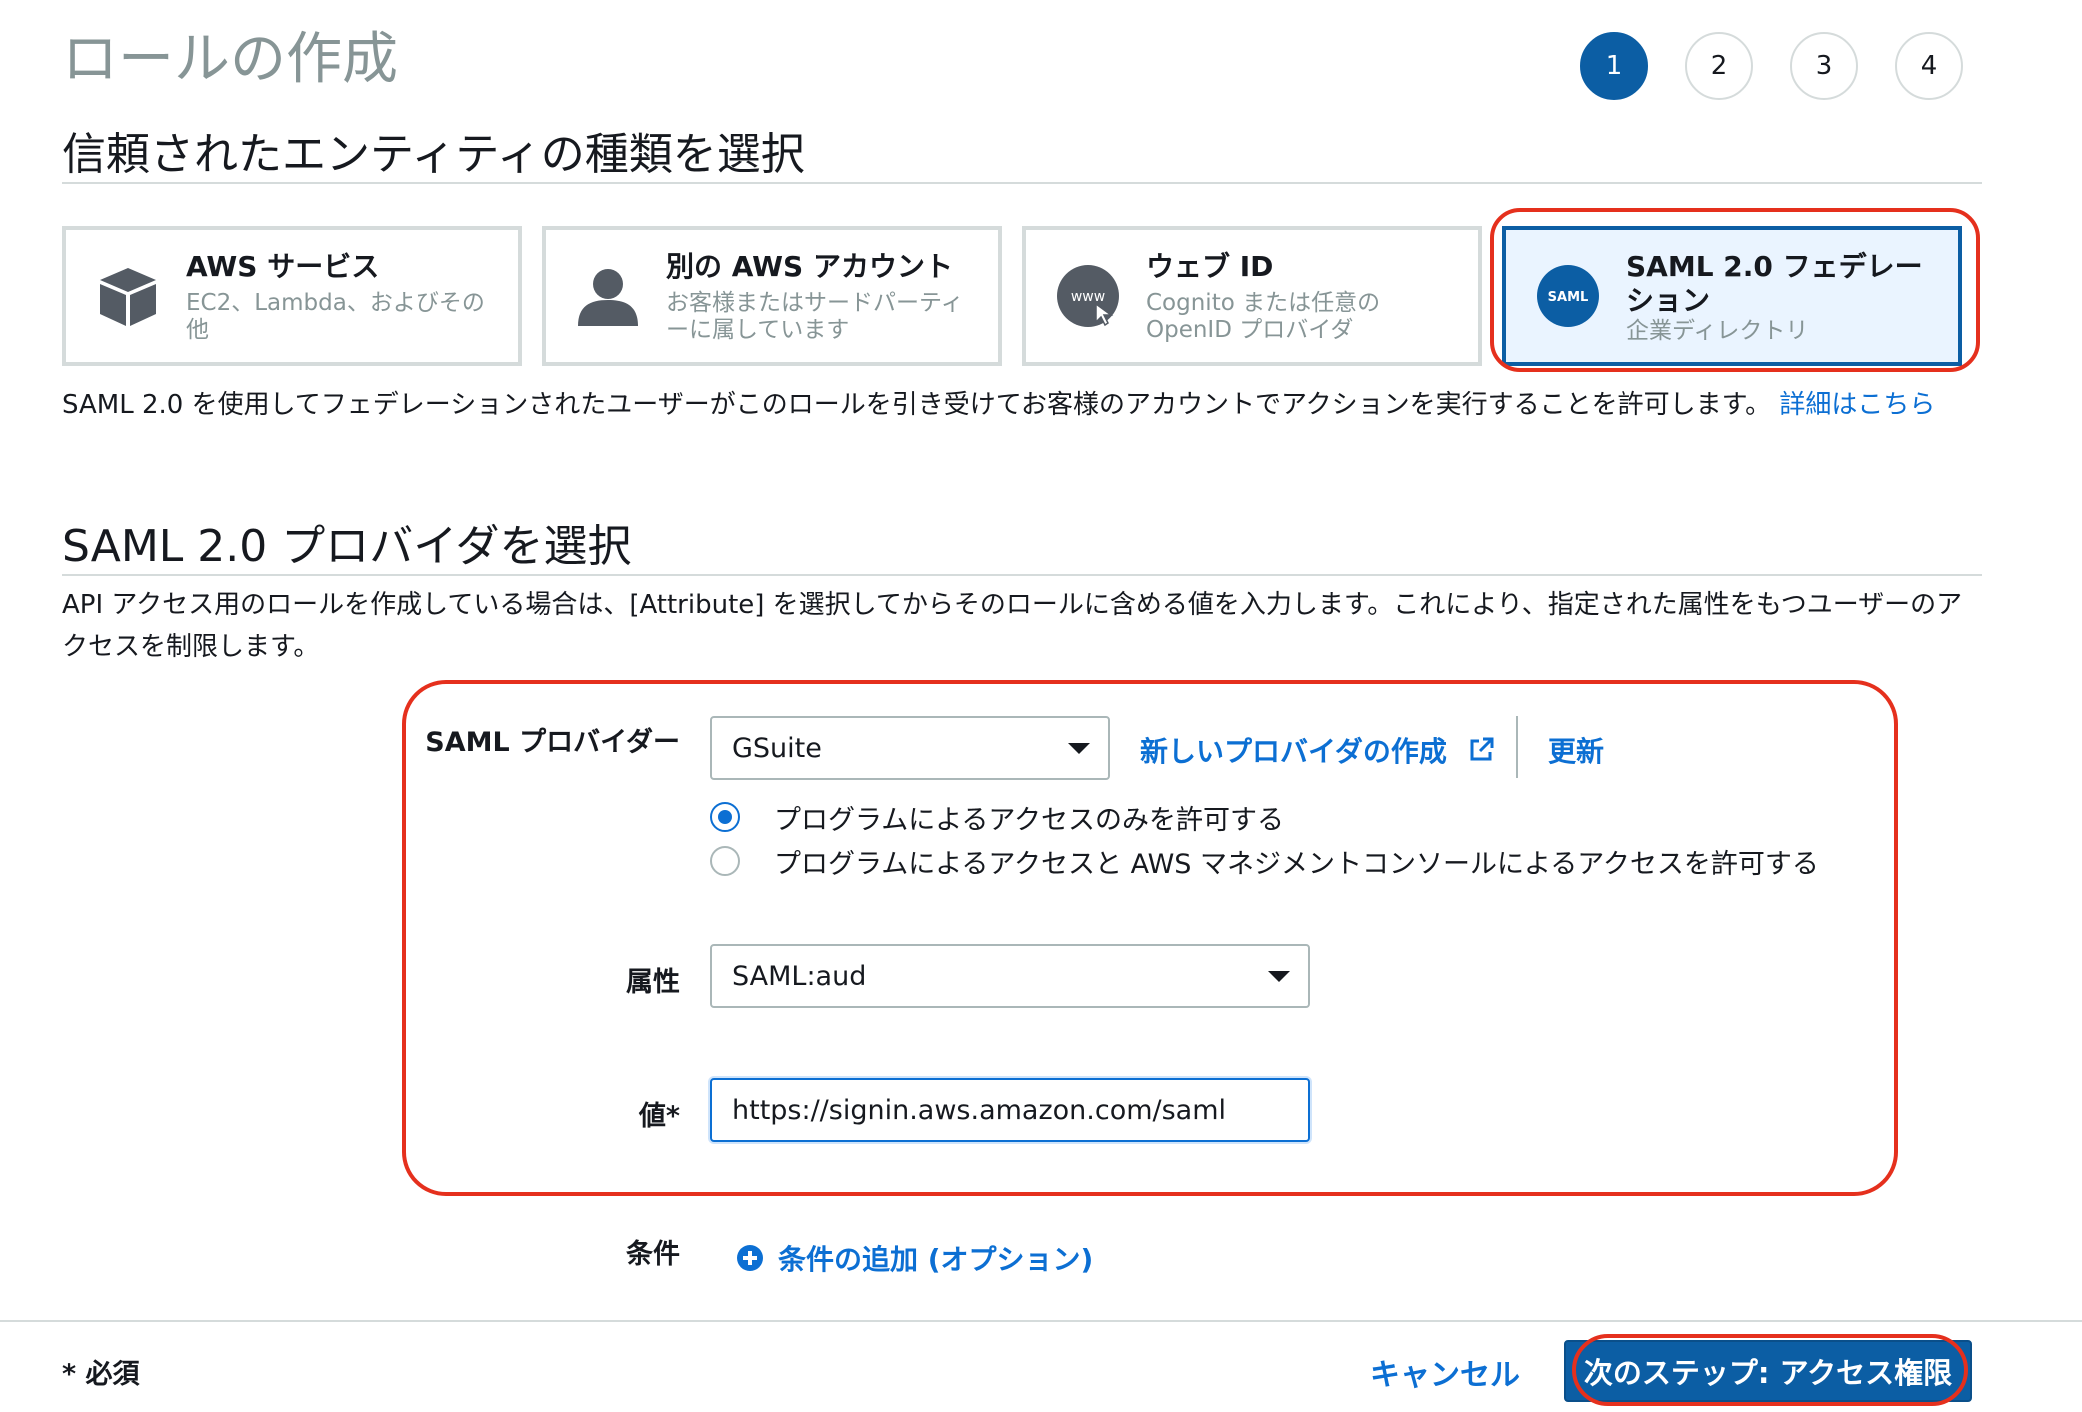 The height and width of the screenshot is (1412, 2082). I want to click on value-input: https://signin.aws.amazon.com/saml, so click(1010, 1110).